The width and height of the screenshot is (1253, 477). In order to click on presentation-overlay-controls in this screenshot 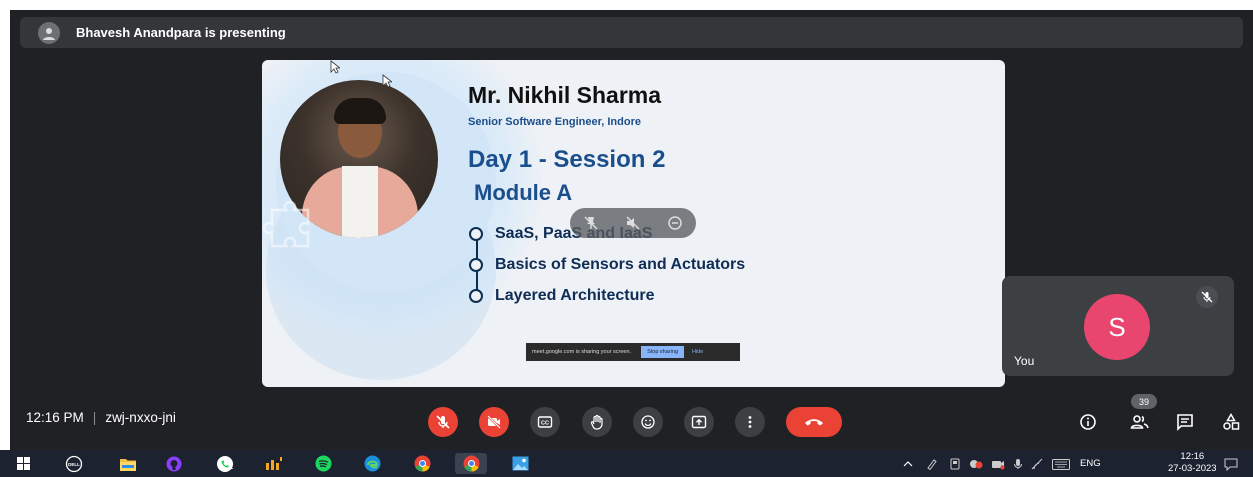, I will do `click(633, 223)`.